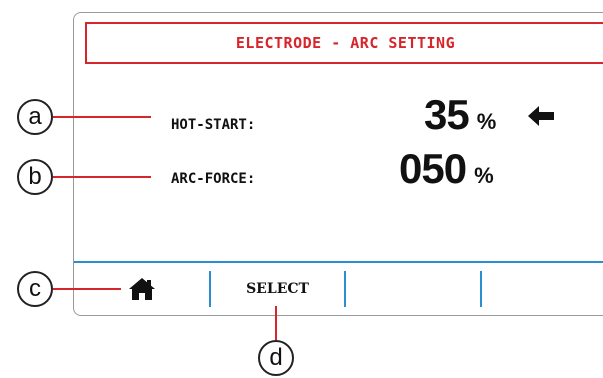 This screenshot has width=603, height=378. What do you see at coordinates (276, 358) in the screenshot?
I see `callout-d: d` at bounding box center [276, 358].